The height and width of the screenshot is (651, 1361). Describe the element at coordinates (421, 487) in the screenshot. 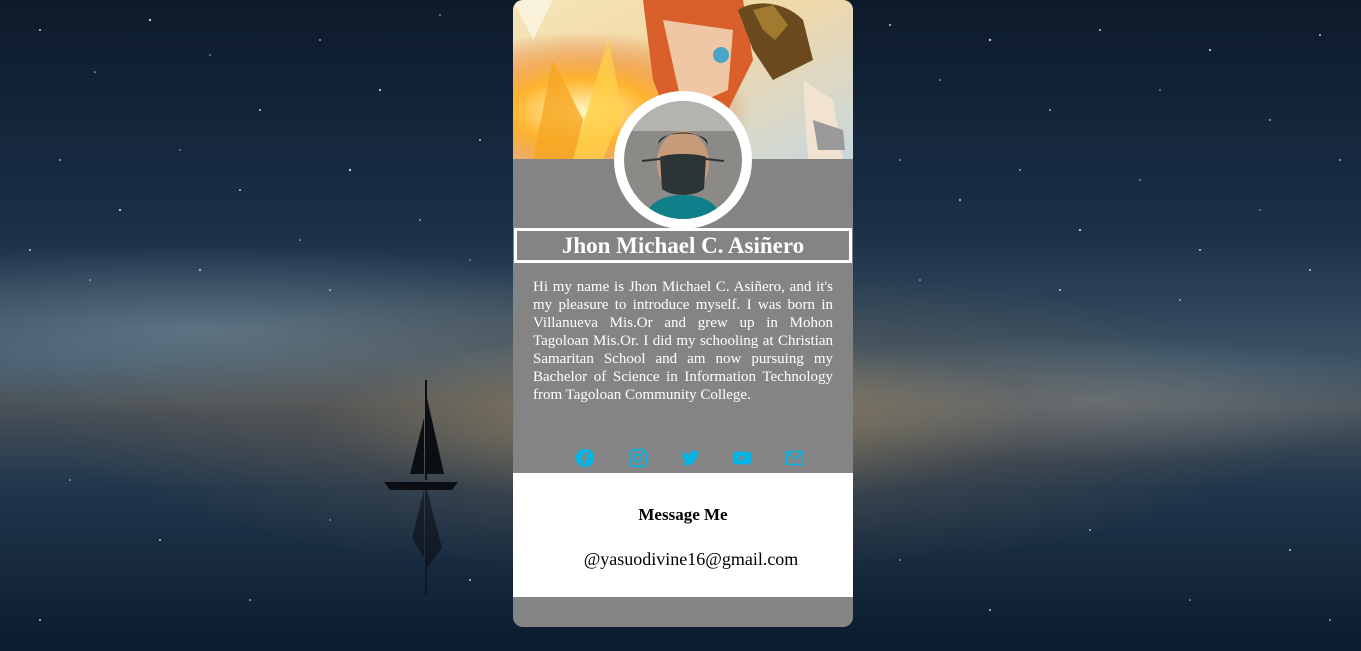

I see `sailboat-silhouette` at that location.